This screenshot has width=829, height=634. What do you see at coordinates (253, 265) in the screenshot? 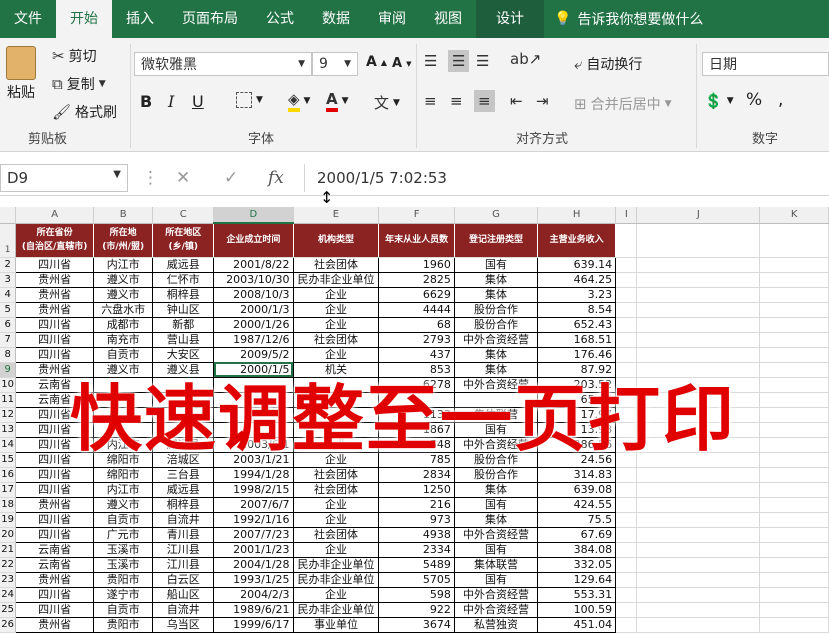
I see `table-cell: 2001/8/22` at bounding box center [253, 265].